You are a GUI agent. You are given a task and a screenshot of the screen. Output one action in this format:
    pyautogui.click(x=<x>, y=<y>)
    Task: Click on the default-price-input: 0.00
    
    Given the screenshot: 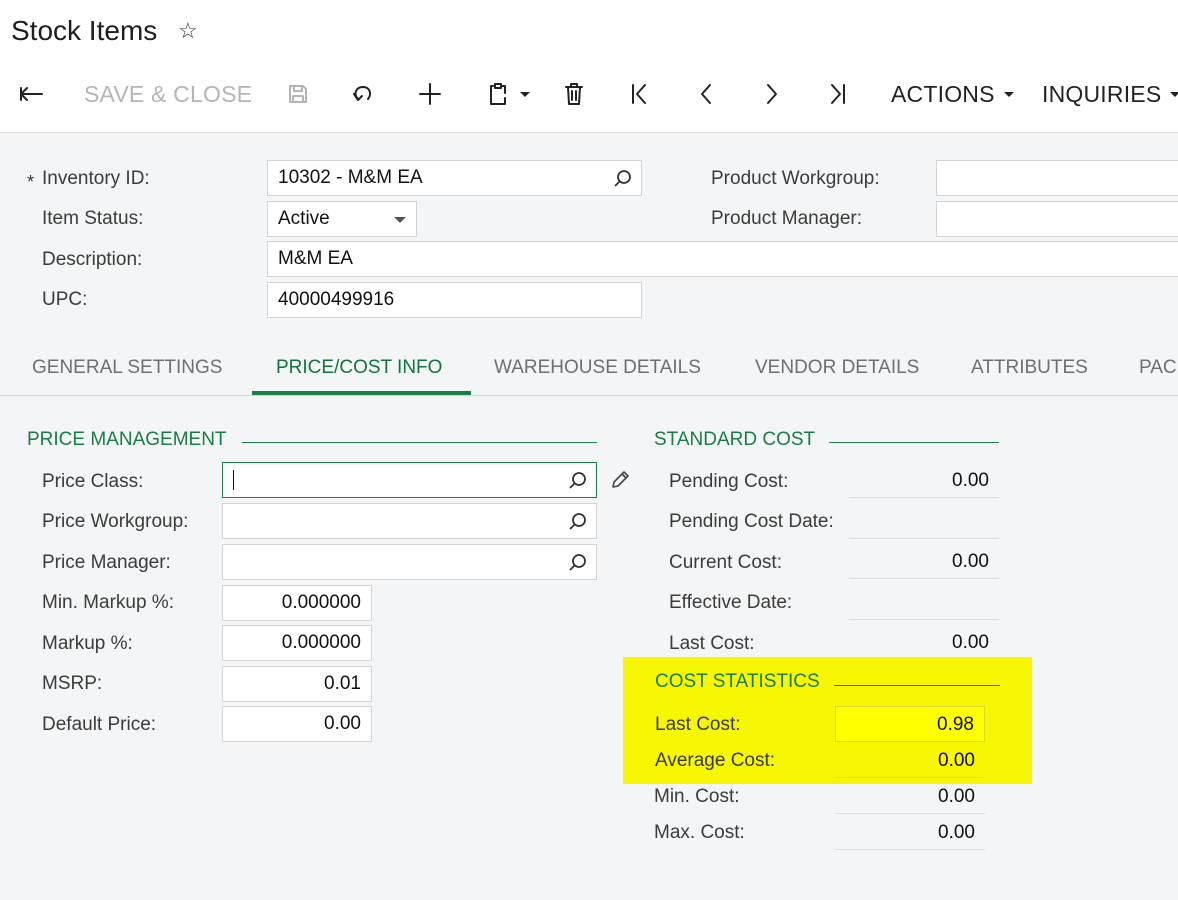 What is the action you would take?
    pyautogui.click(x=297, y=724)
    